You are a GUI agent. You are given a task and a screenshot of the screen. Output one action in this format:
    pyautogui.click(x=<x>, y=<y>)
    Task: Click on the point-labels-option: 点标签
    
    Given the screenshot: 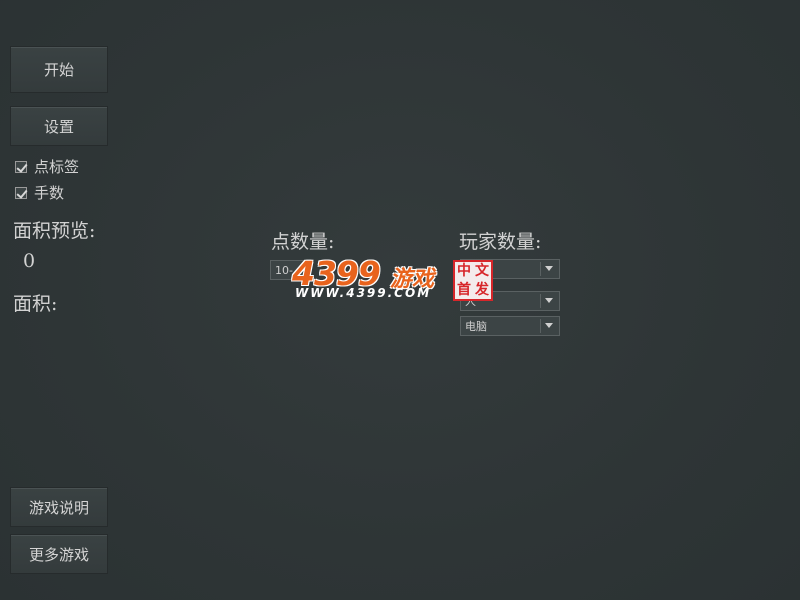 What is the action you would take?
    pyautogui.click(x=47, y=166)
    